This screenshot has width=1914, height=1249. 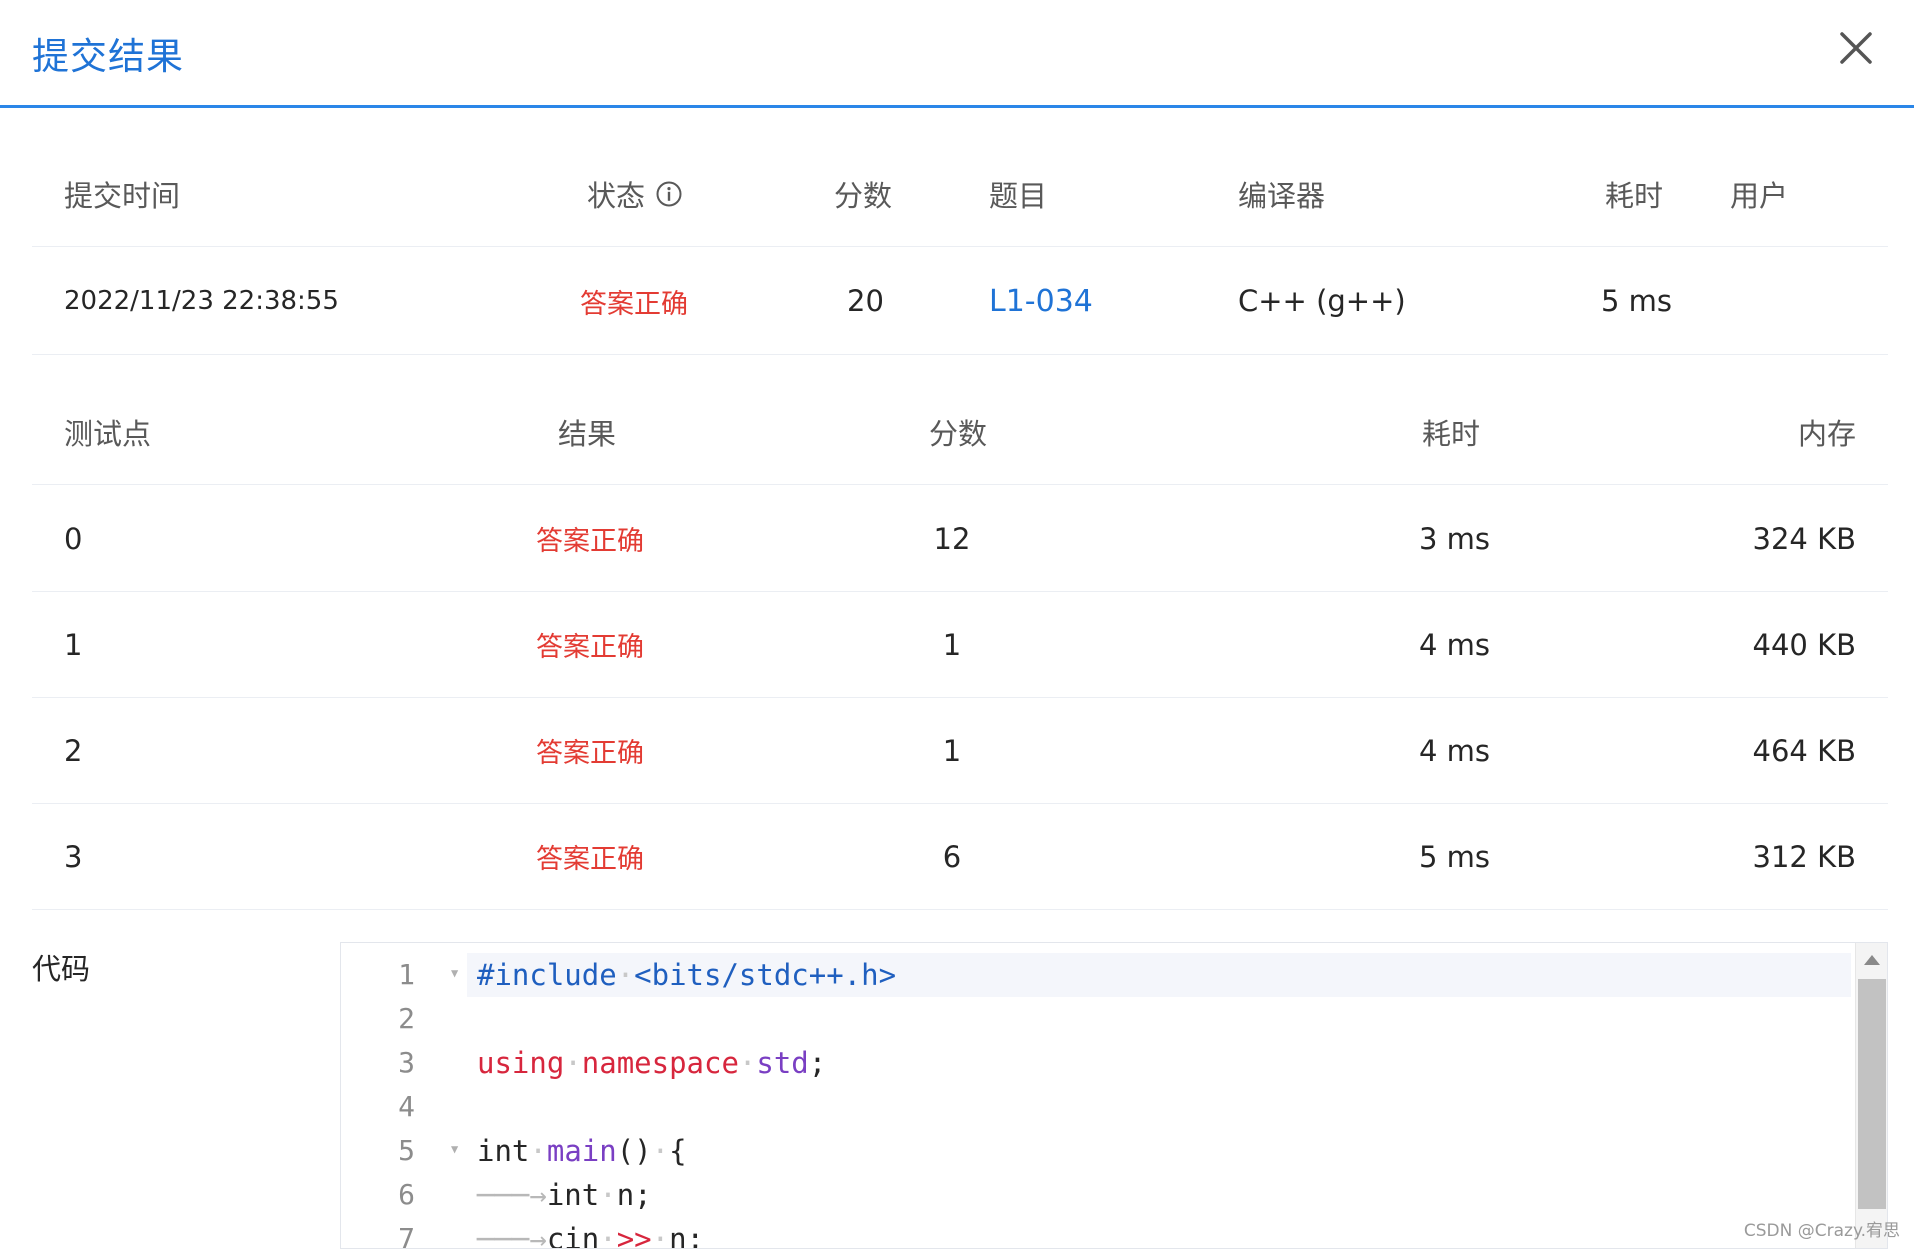 What do you see at coordinates (406, 1235) in the screenshot?
I see `line-number: 7` at bounding box center [406, 1235].